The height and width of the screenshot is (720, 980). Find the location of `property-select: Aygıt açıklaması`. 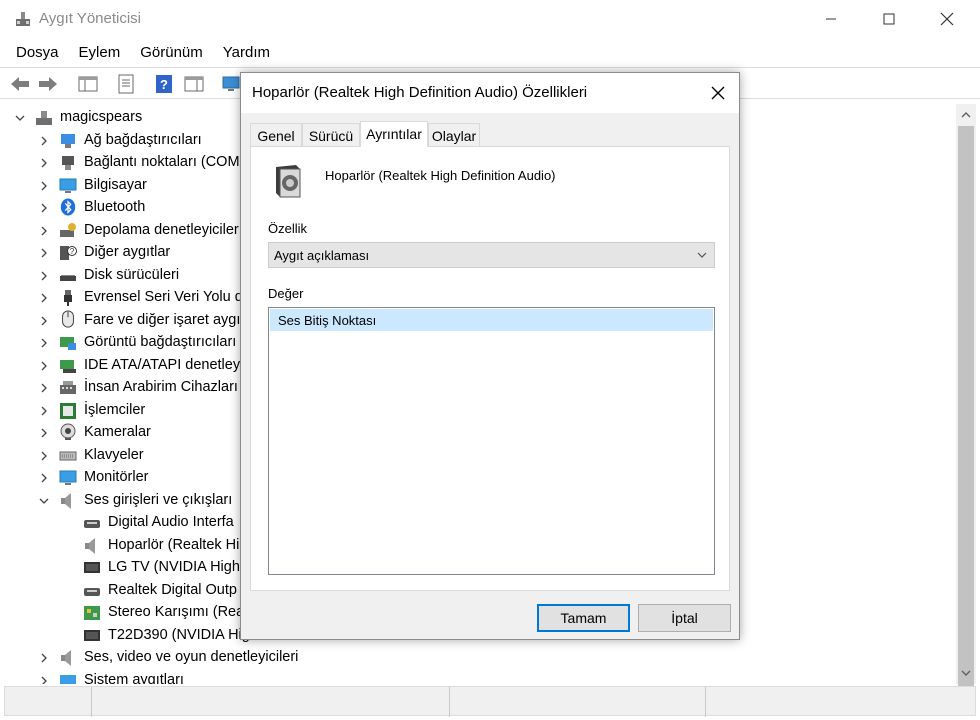

property-select: Aygıt açıklaması is located at coordinates (491, 255).